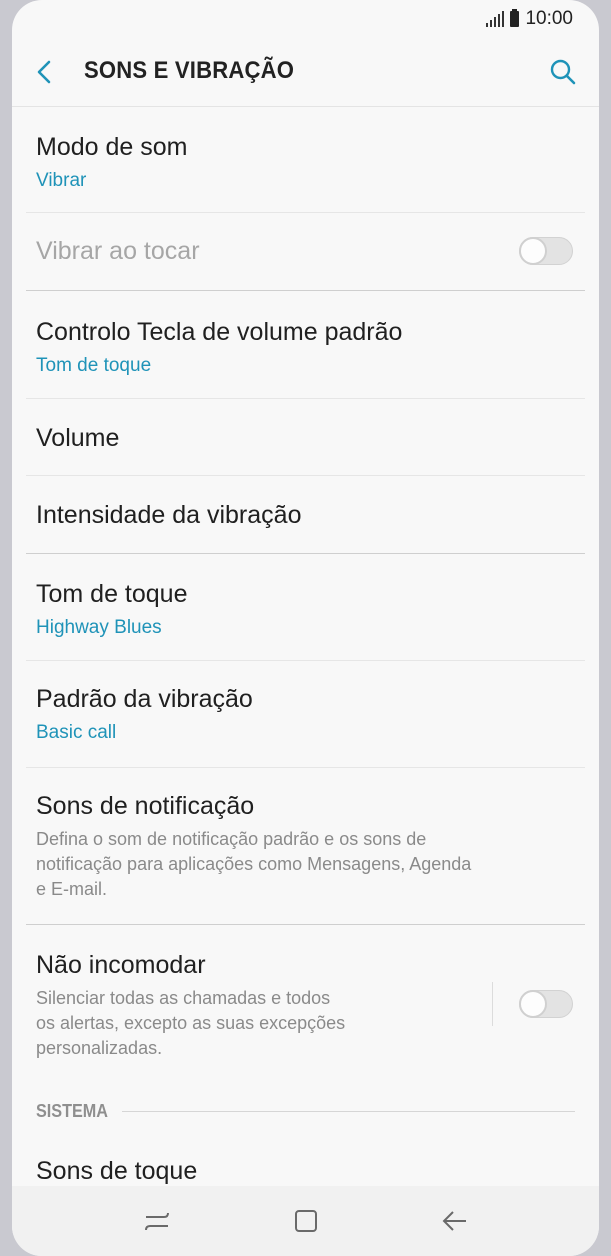 The width and height of the screenshot is (611, 1256). What do you see at coordinates (348, 1111) in the screenshot?
I see `section-divider` at bounding box center [348, 1111].